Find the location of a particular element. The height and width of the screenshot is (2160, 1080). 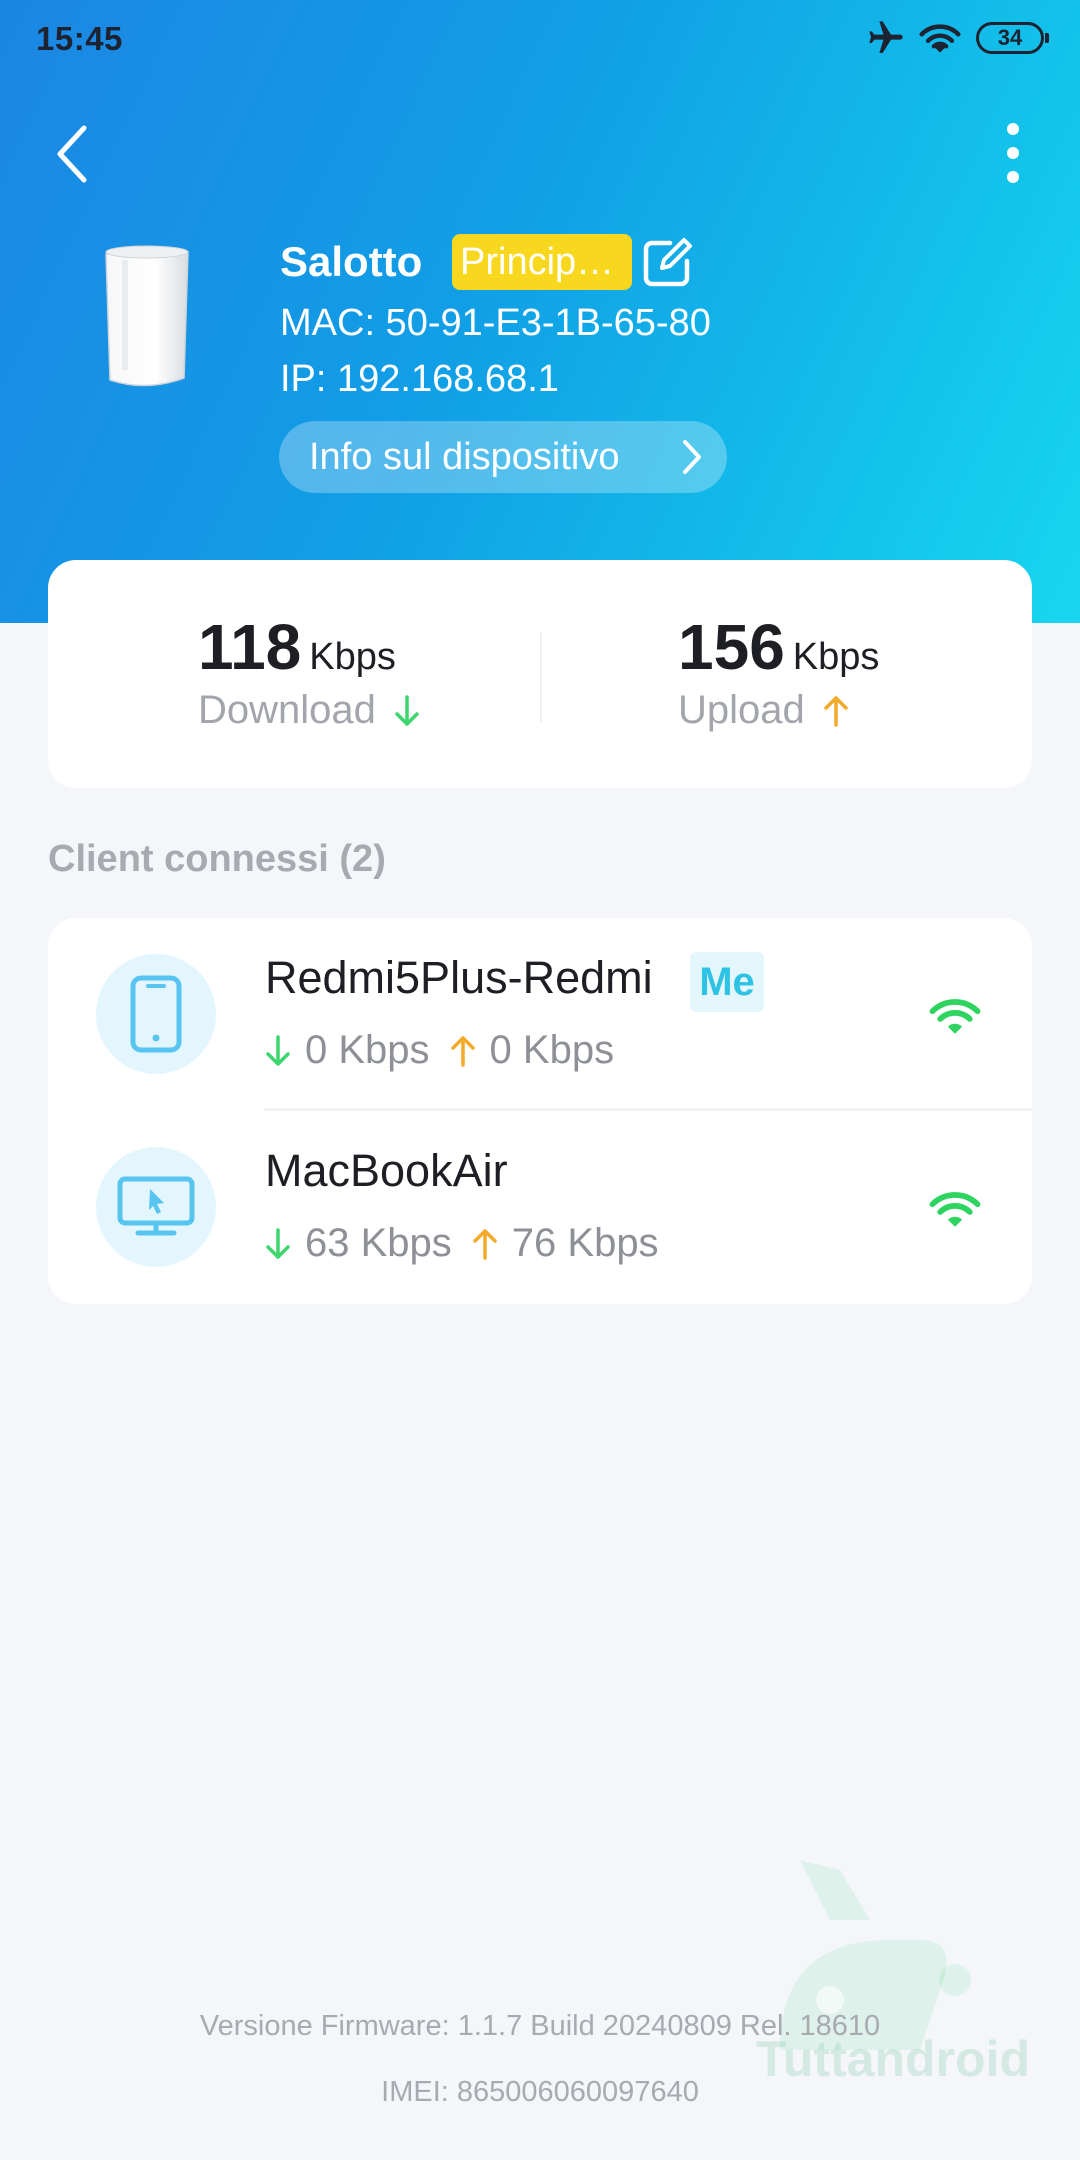

chevron-right-icon is located at coordinates (692, 457).